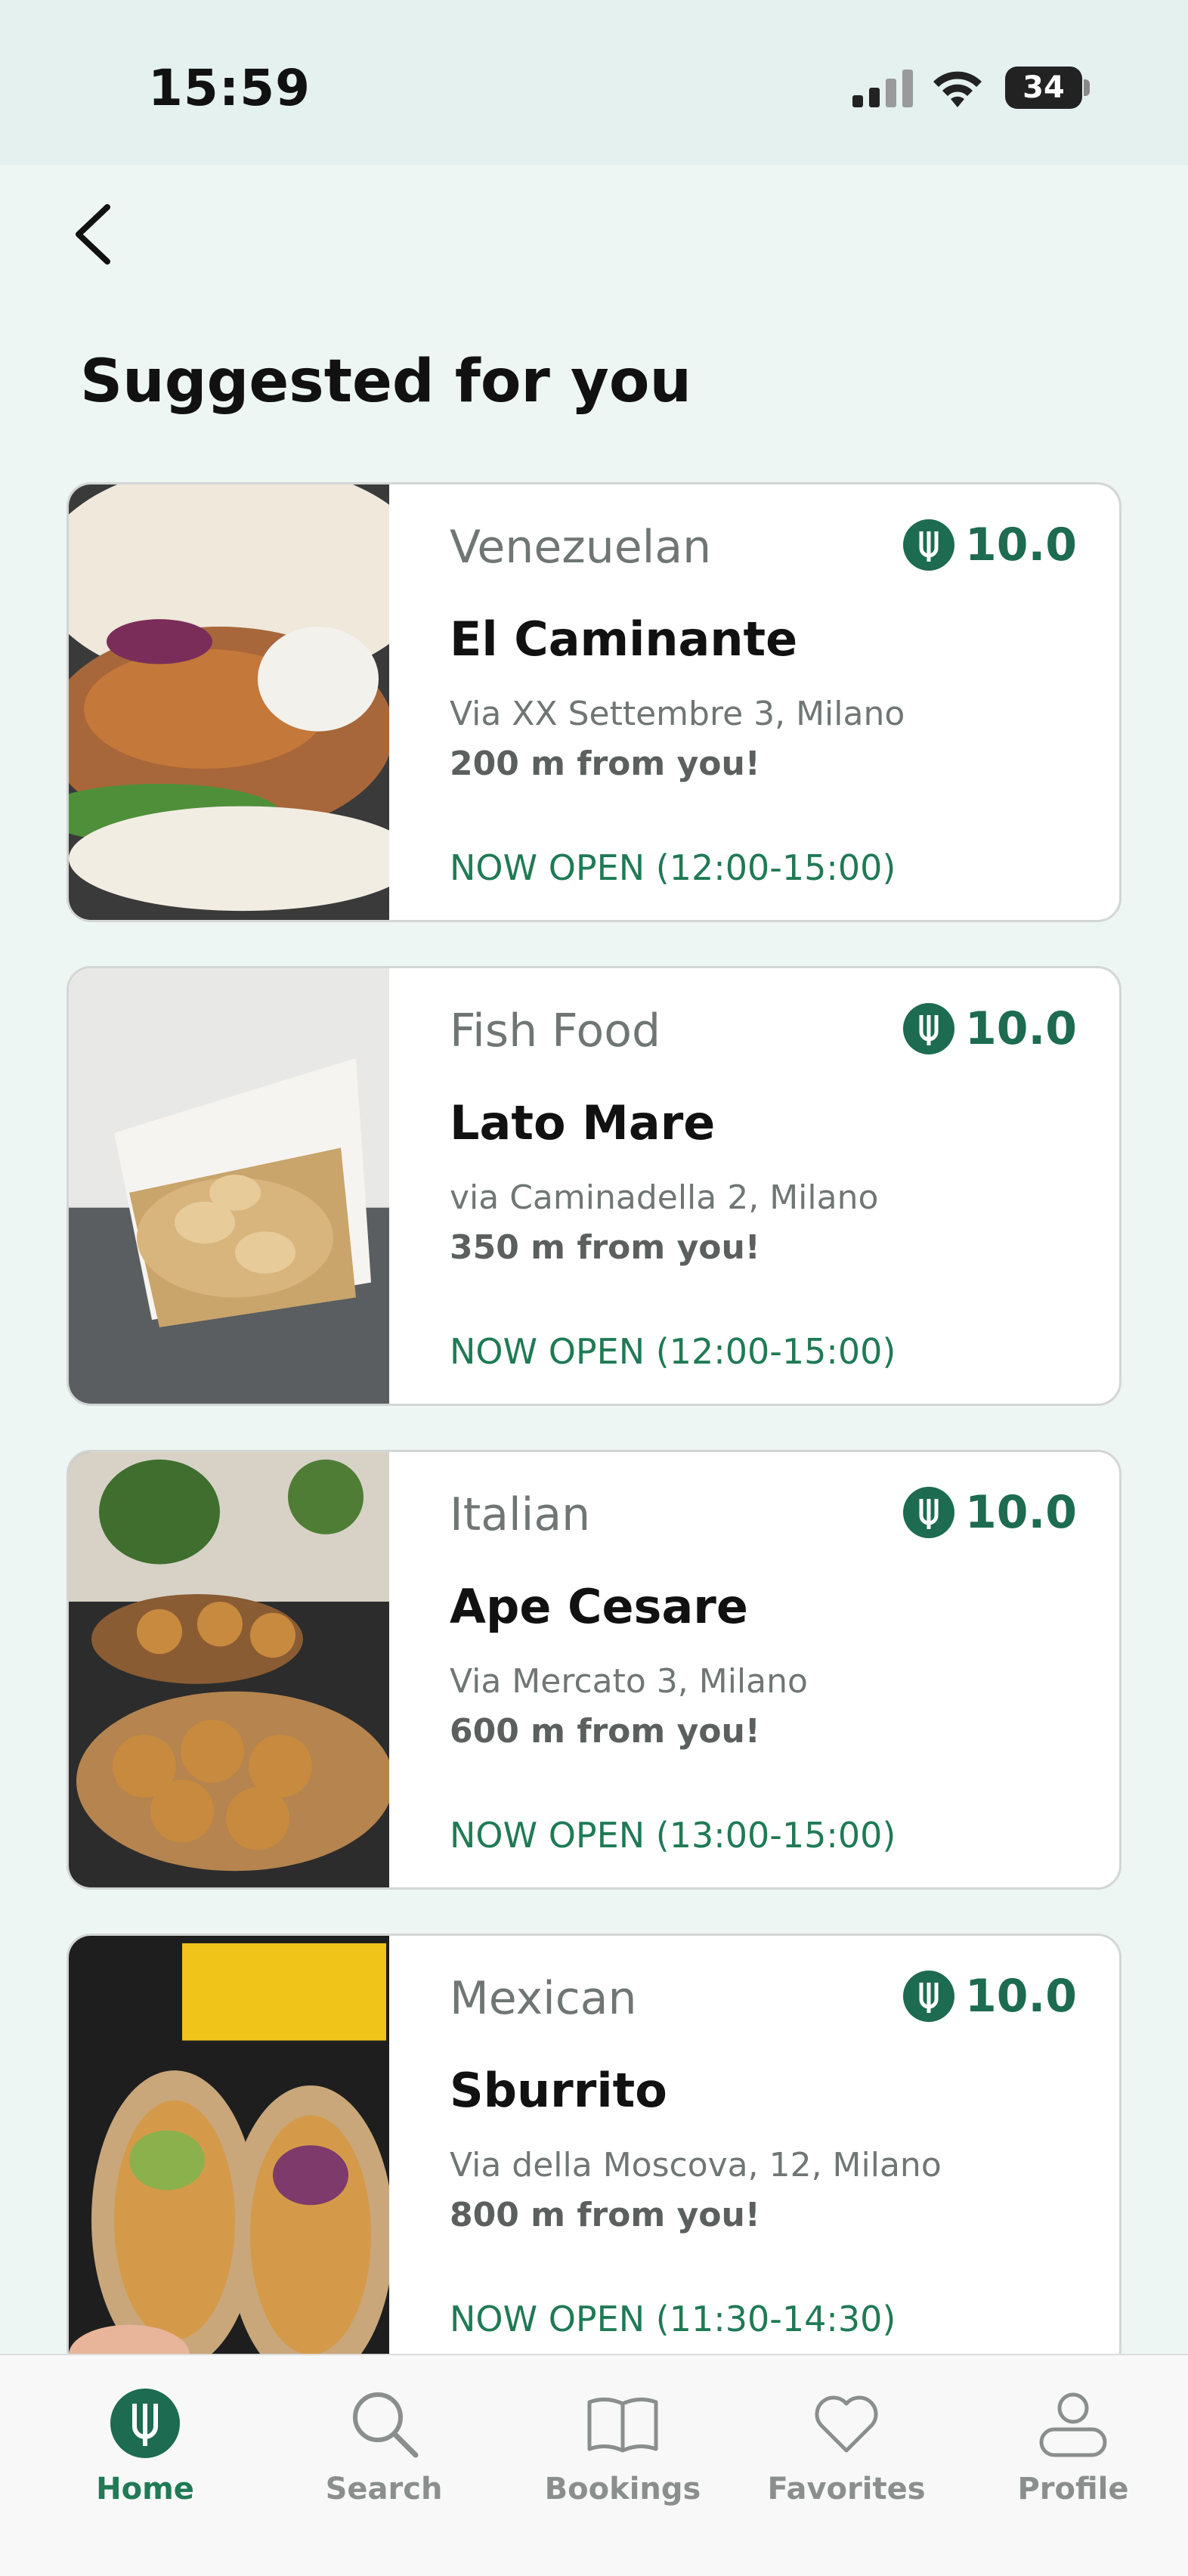 Image resolution: width=1188 pixels, height=2576 pixels. I want to click on battery-cap, so click(1087, 87).